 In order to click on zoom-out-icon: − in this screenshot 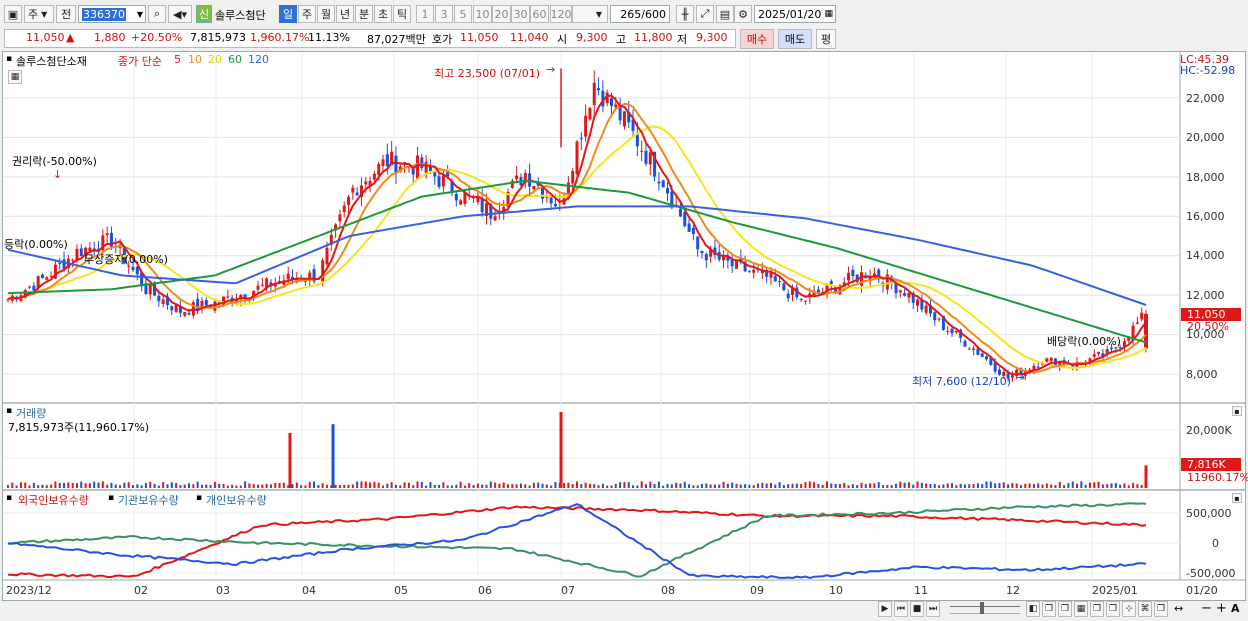, I will do `click(1206, 608)`.